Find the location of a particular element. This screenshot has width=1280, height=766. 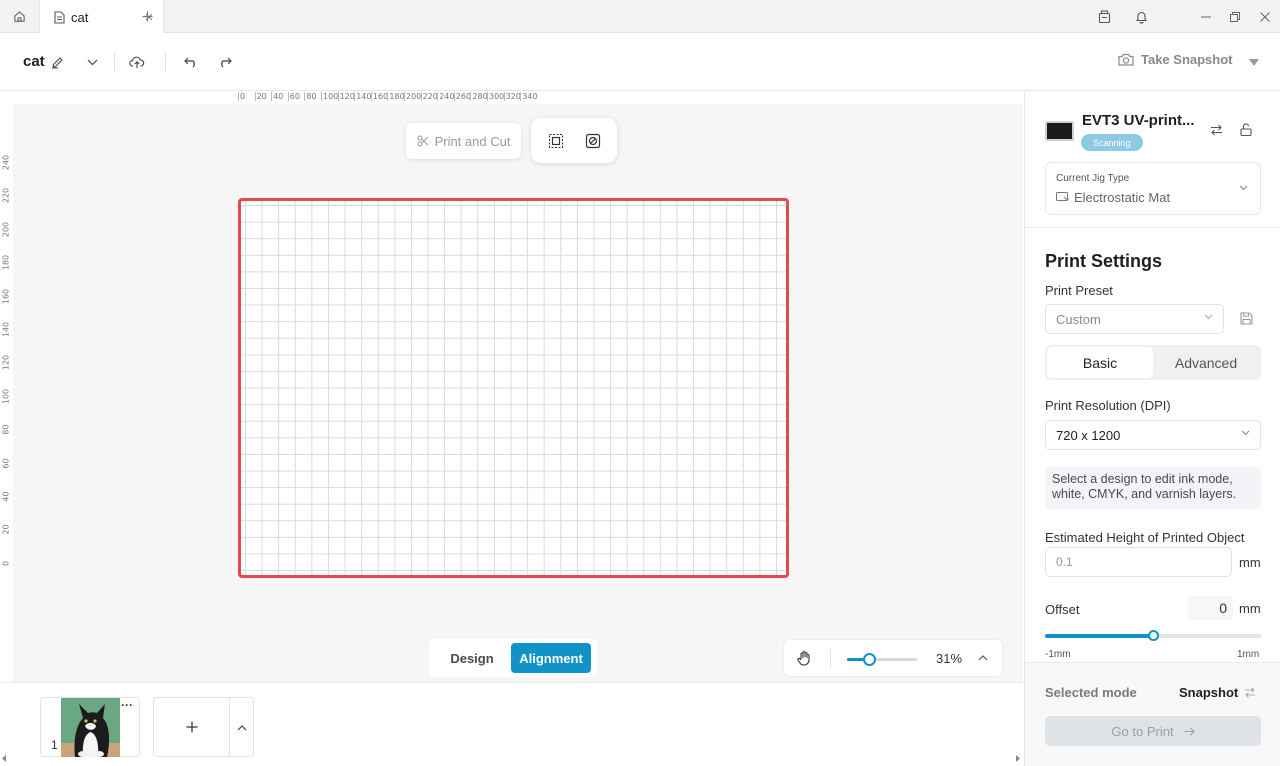

selected-mode-value: Snapshot is located at coordinates (1209, 692).